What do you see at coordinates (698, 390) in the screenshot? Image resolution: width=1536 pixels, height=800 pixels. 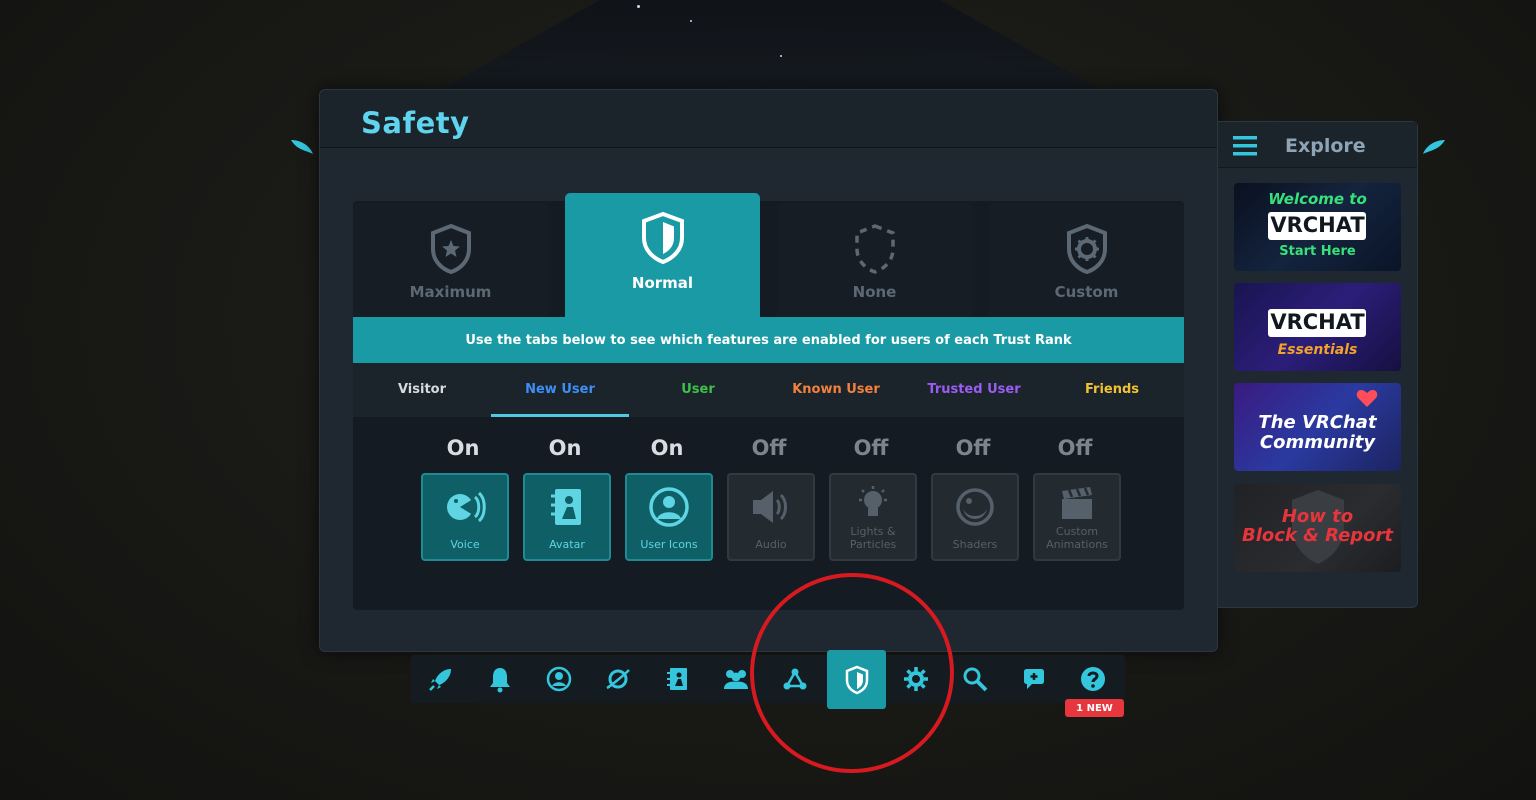 I see `tab-user: User` at bounding box center [698, 390].